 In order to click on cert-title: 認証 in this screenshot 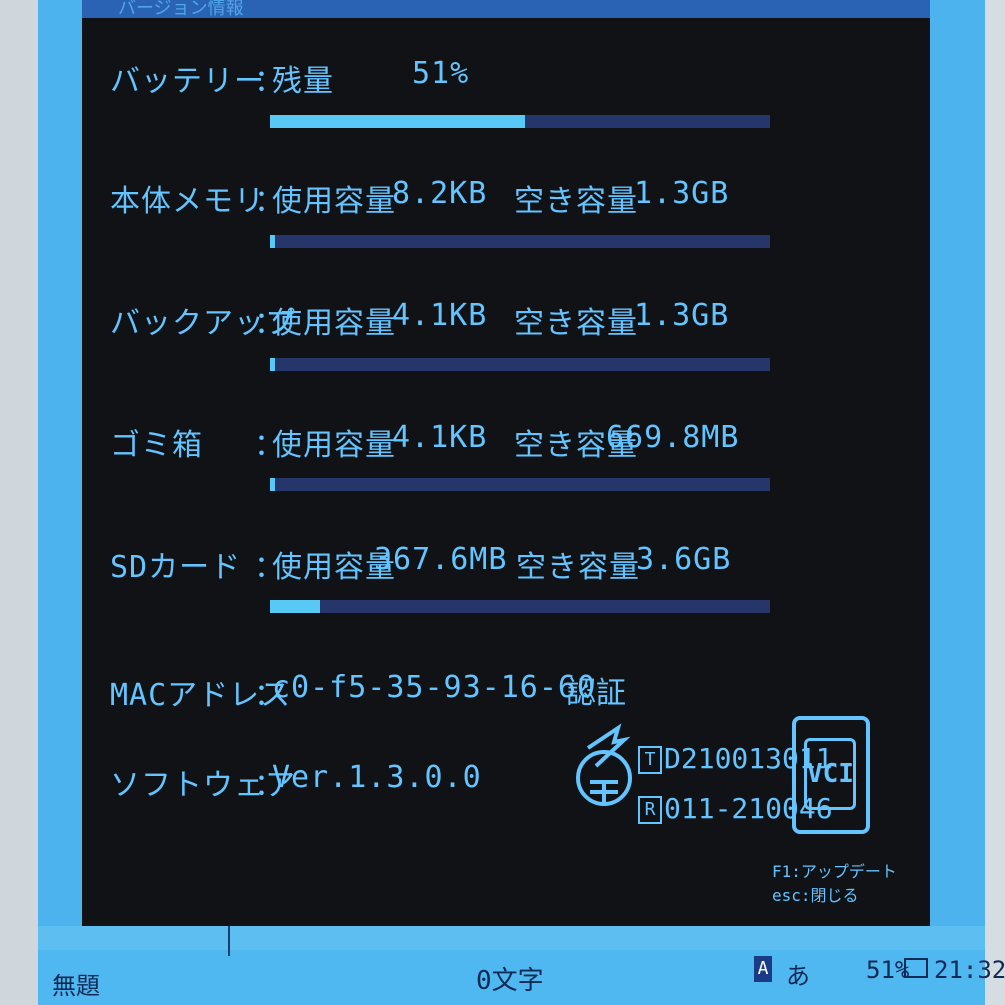, I will do `click(596, 693)`.